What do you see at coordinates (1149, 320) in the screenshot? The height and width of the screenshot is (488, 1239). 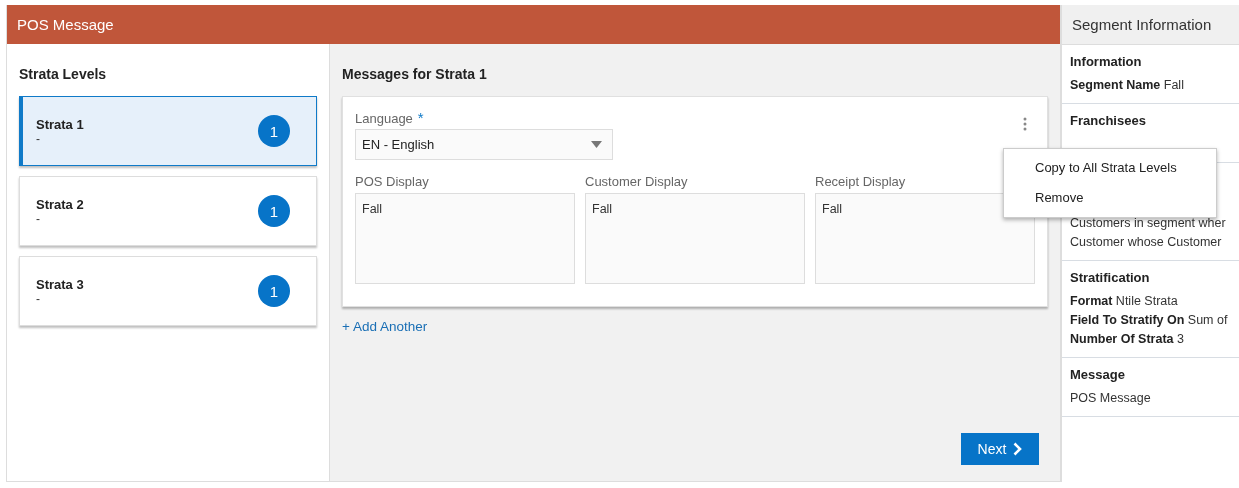 I see `info-line: Field To Stratify On Sum of` at bounding box center [1149, 320].